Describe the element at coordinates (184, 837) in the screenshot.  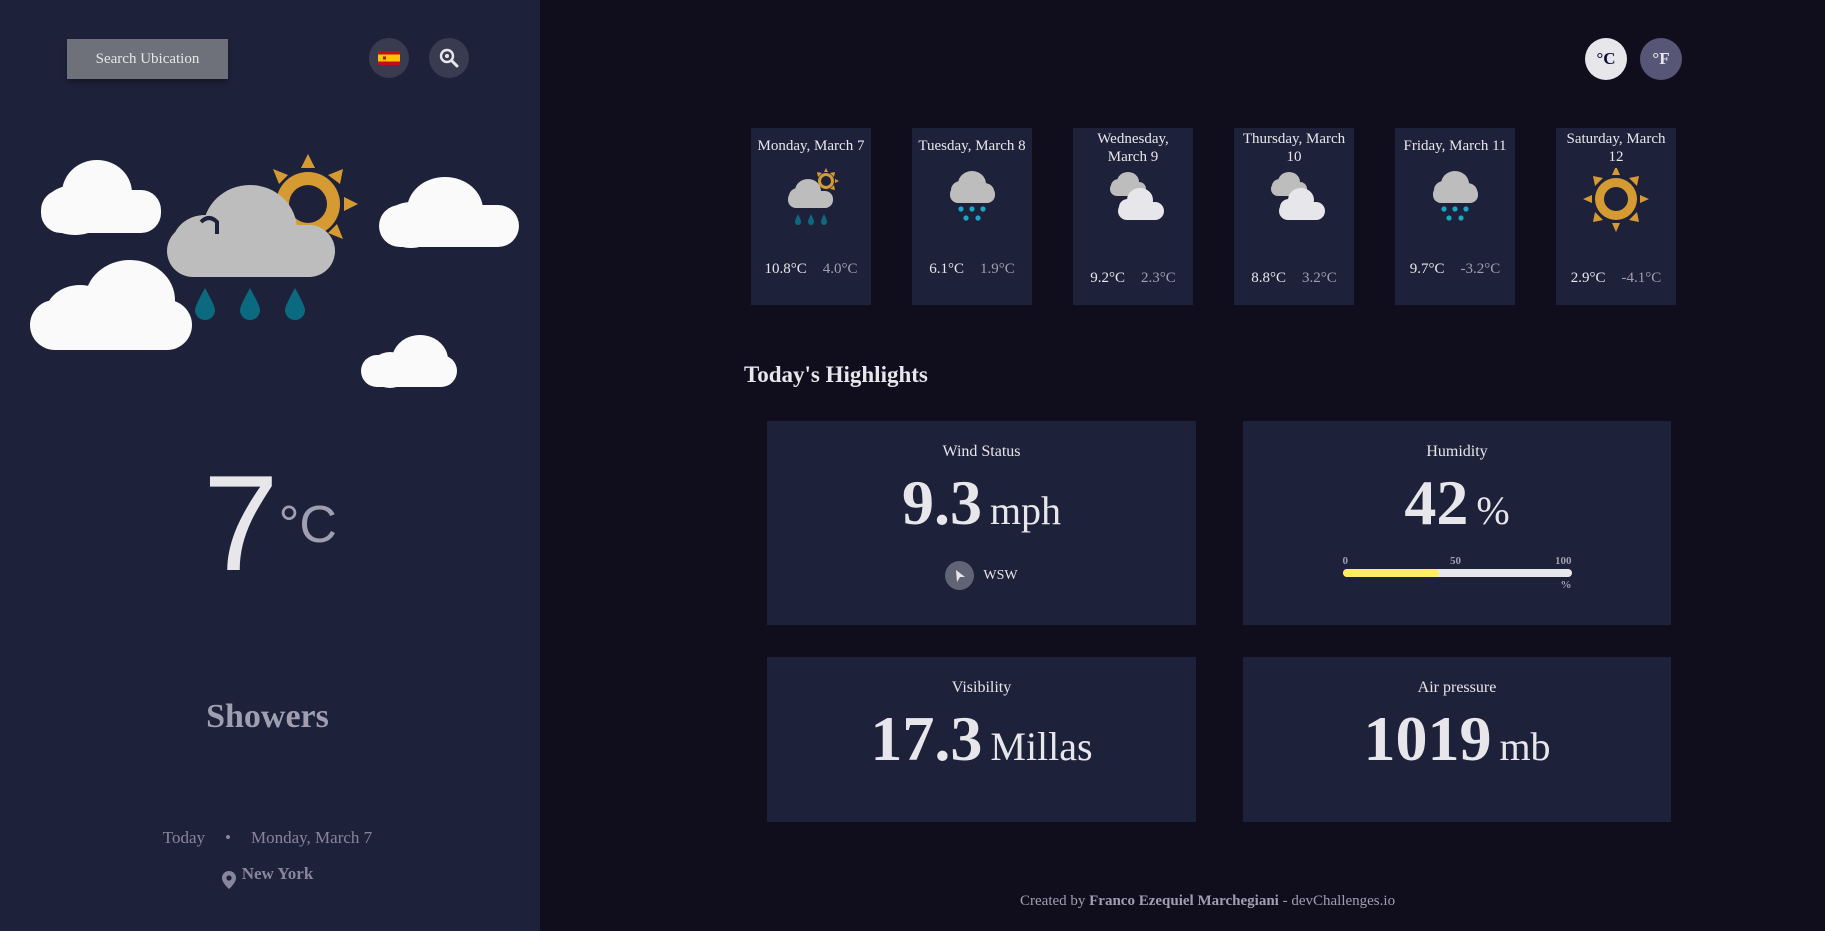
I see `today-label: Today` at that location.